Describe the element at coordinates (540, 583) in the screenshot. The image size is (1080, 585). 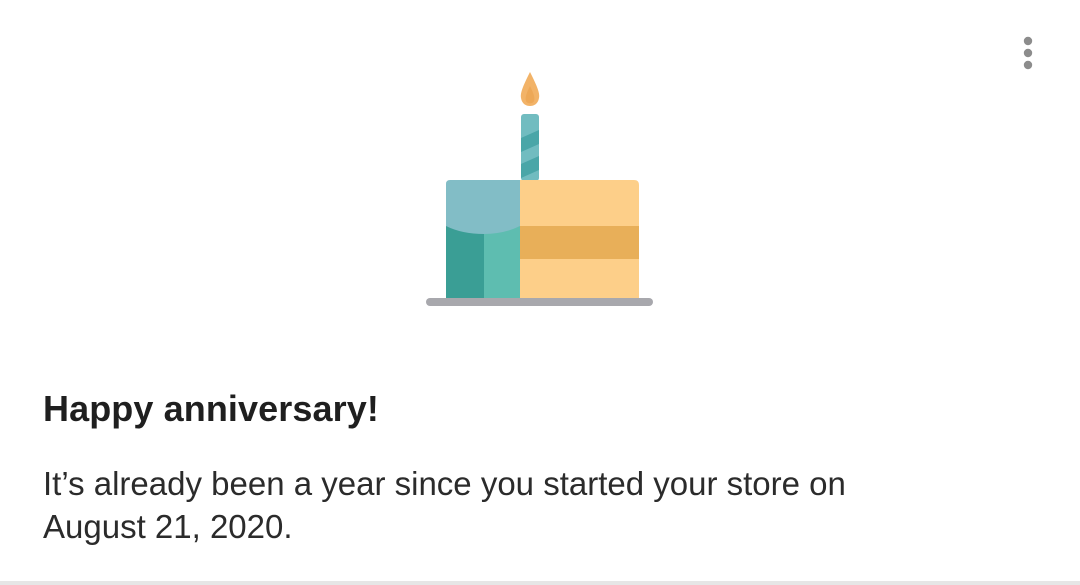
I see `card-divider` at that location.